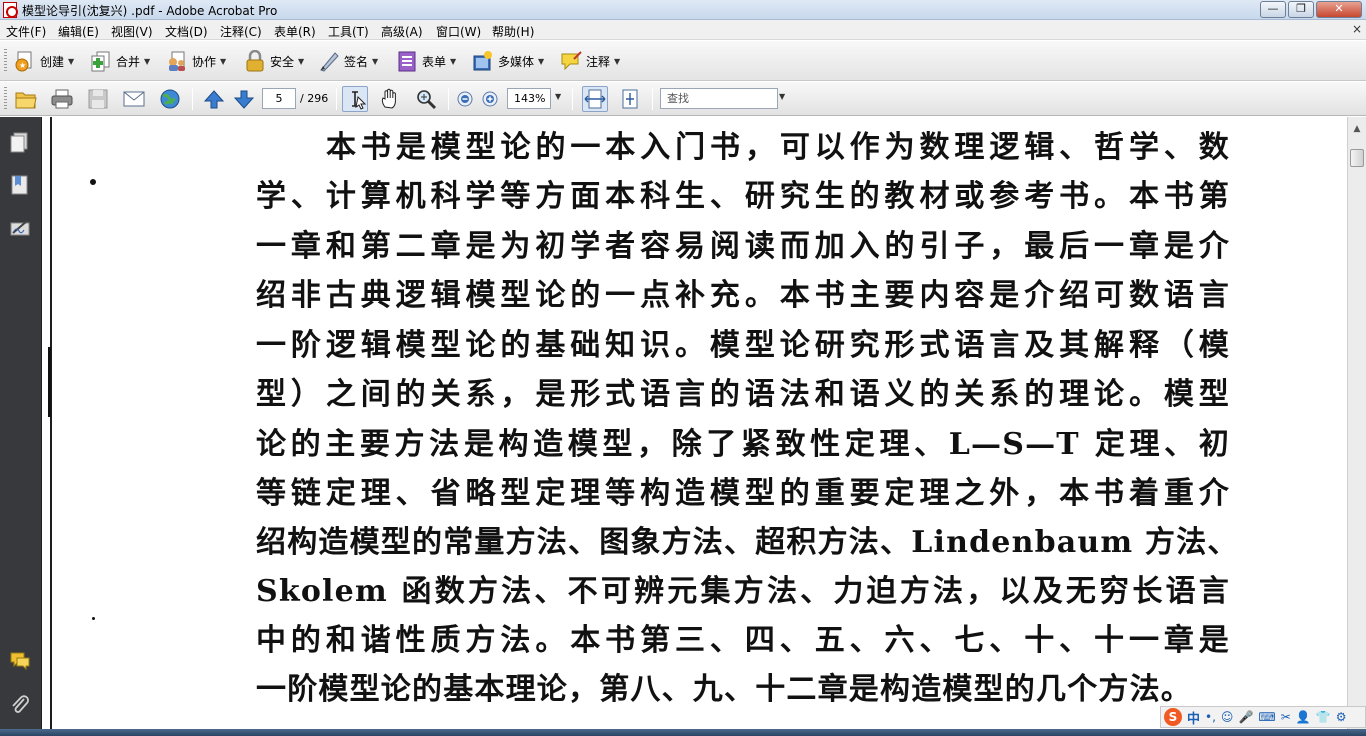 This screenshot has width=1366, height=736. What do you see at coordinates (1357, 129) in the screenshot?
I see `scroll-up-icon: ▲` at bounding box center [1357, 129].